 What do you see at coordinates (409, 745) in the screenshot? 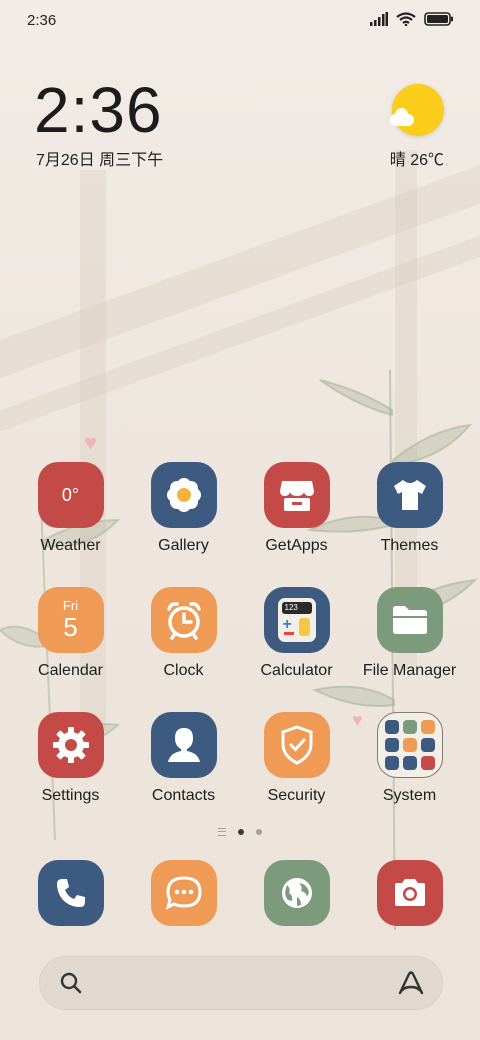
I see `folder-system-icon` at bounding box center [409, 745].